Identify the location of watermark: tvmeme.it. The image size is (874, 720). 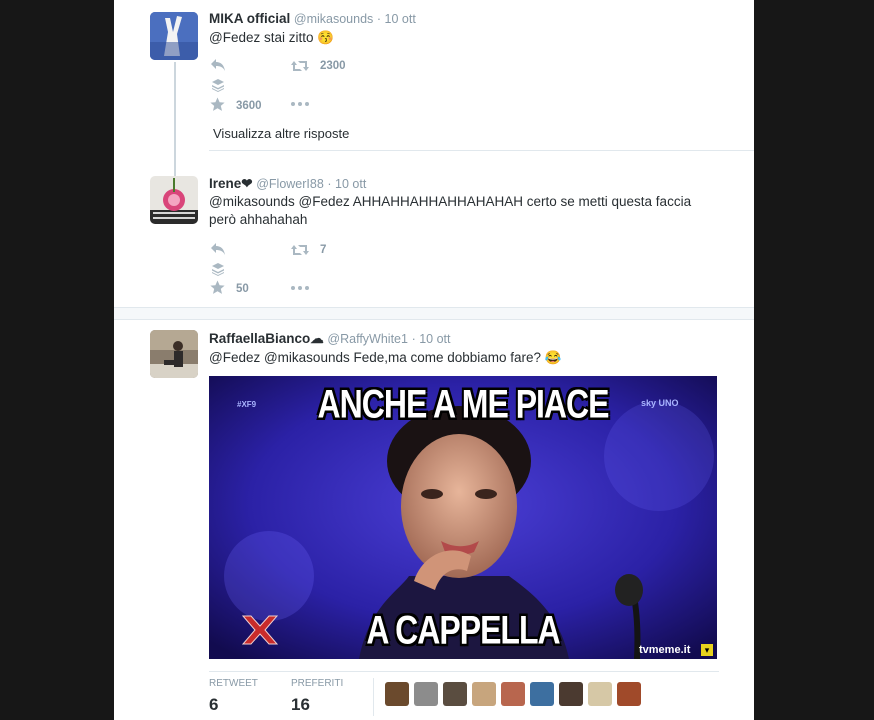
(665, 650).